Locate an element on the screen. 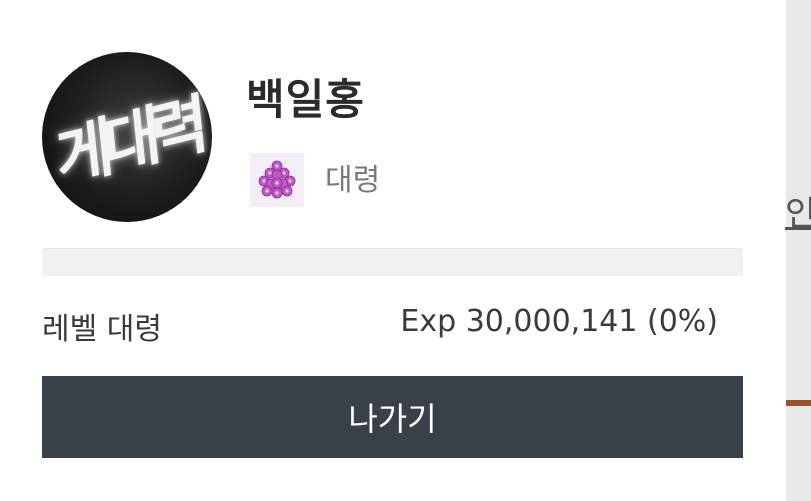 The width and height of the screenshot is (811, 501). level-label: 레벨 대령 is located at coordinates (102, 329).